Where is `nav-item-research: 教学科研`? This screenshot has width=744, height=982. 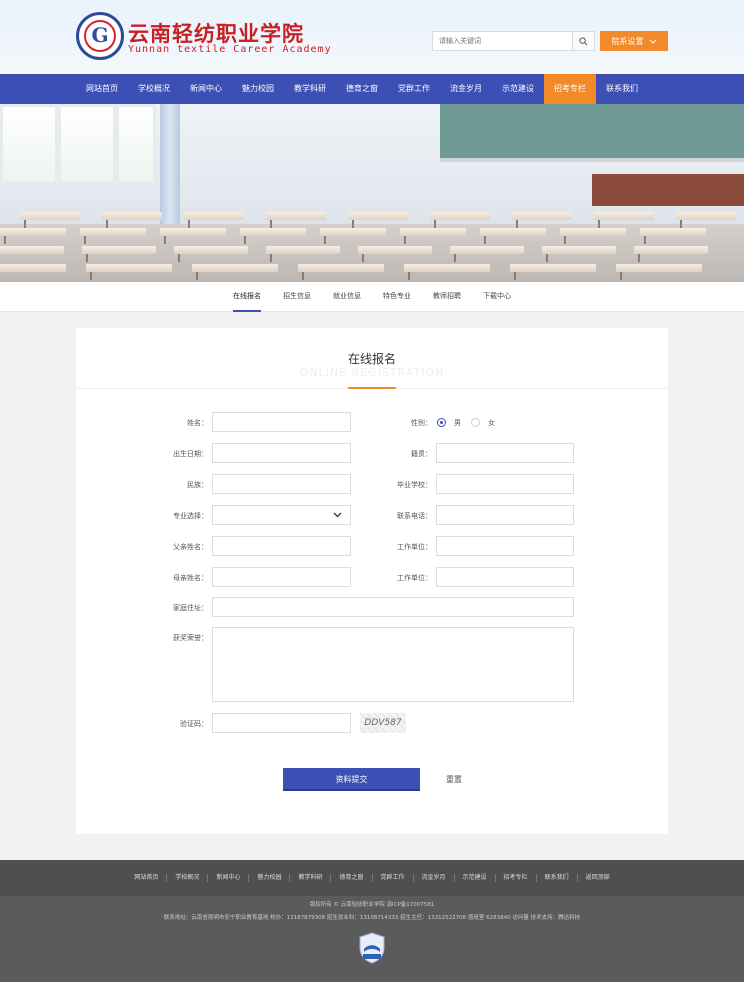
nav-item-research: 教学科研 is located at coordinates (310, 89).